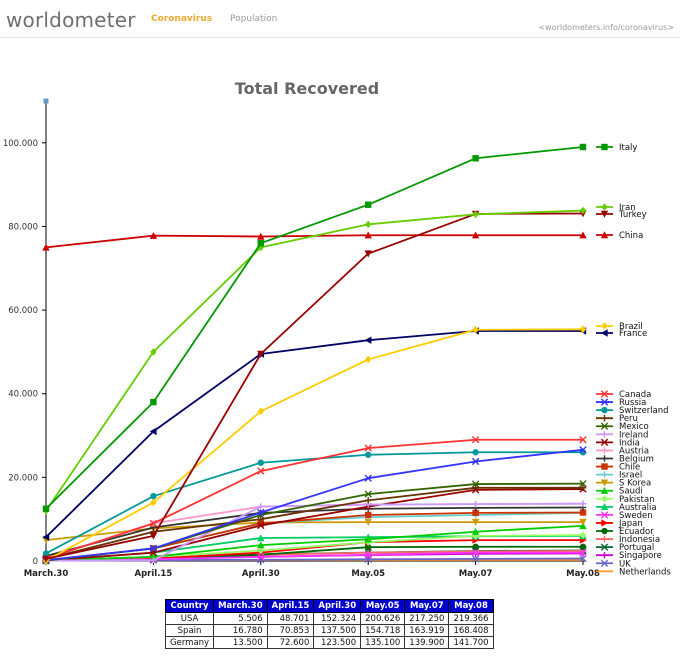 This screenshot has height=663, width=680. What do you see at coordinates (383, 618) in the screenshot?
I see `table-cell: 200.626` at bounding box center [383, 618].